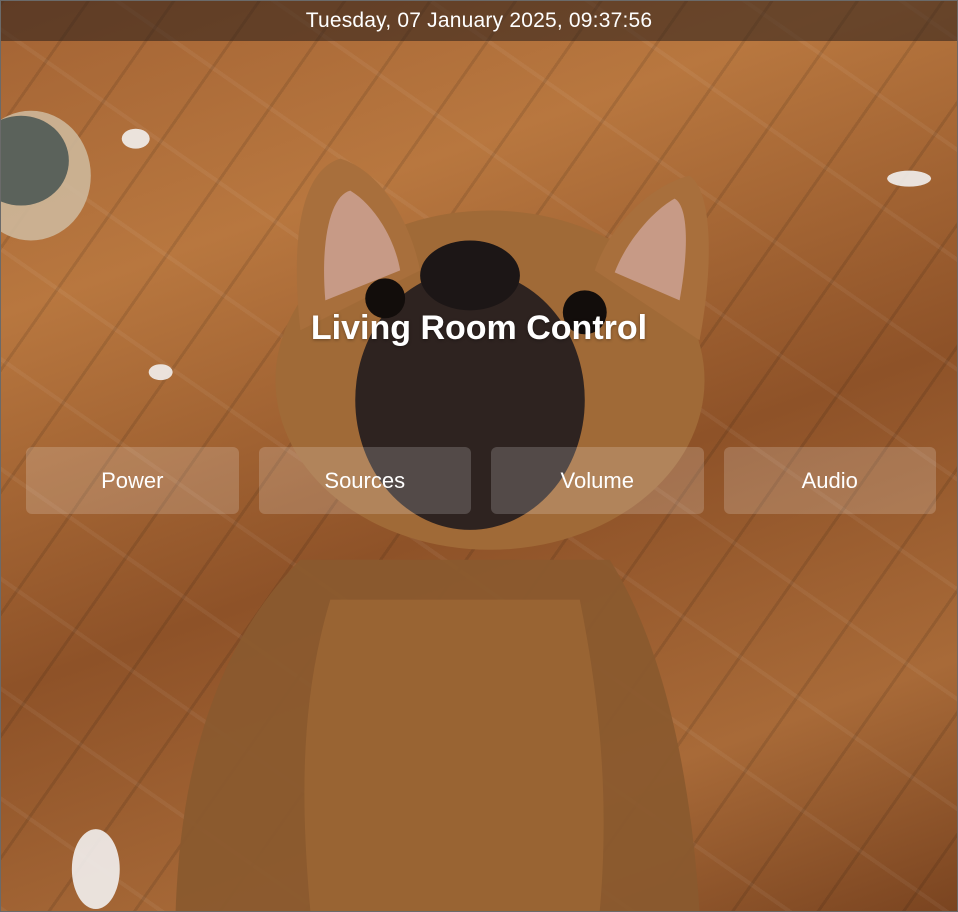  Describe the element at coordinates (829, 480) in the screenshot. I see `audio-button: Audio` at that location.